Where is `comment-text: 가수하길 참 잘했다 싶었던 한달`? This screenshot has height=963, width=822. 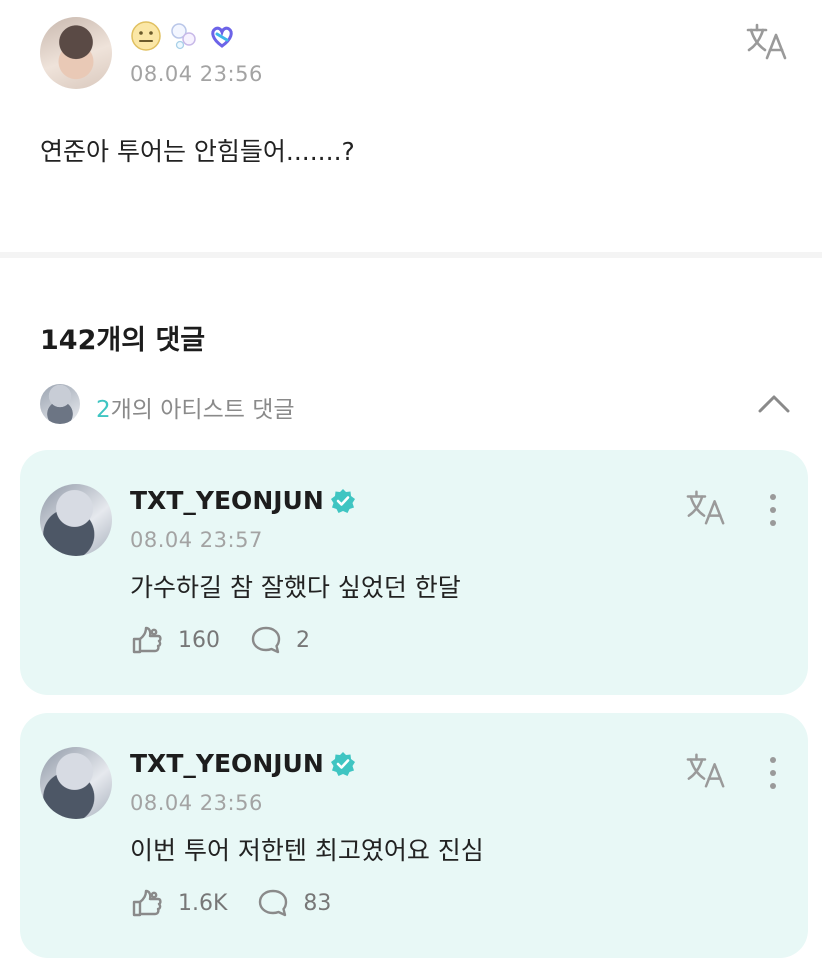 comment-text: 가수하길 참 잘했다 싶었던 한달 is located at coordinates (295, 587).